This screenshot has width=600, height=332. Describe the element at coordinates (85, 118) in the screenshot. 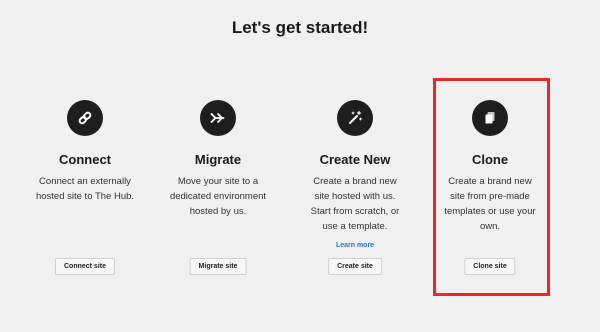

I see `link-icon` at that location.